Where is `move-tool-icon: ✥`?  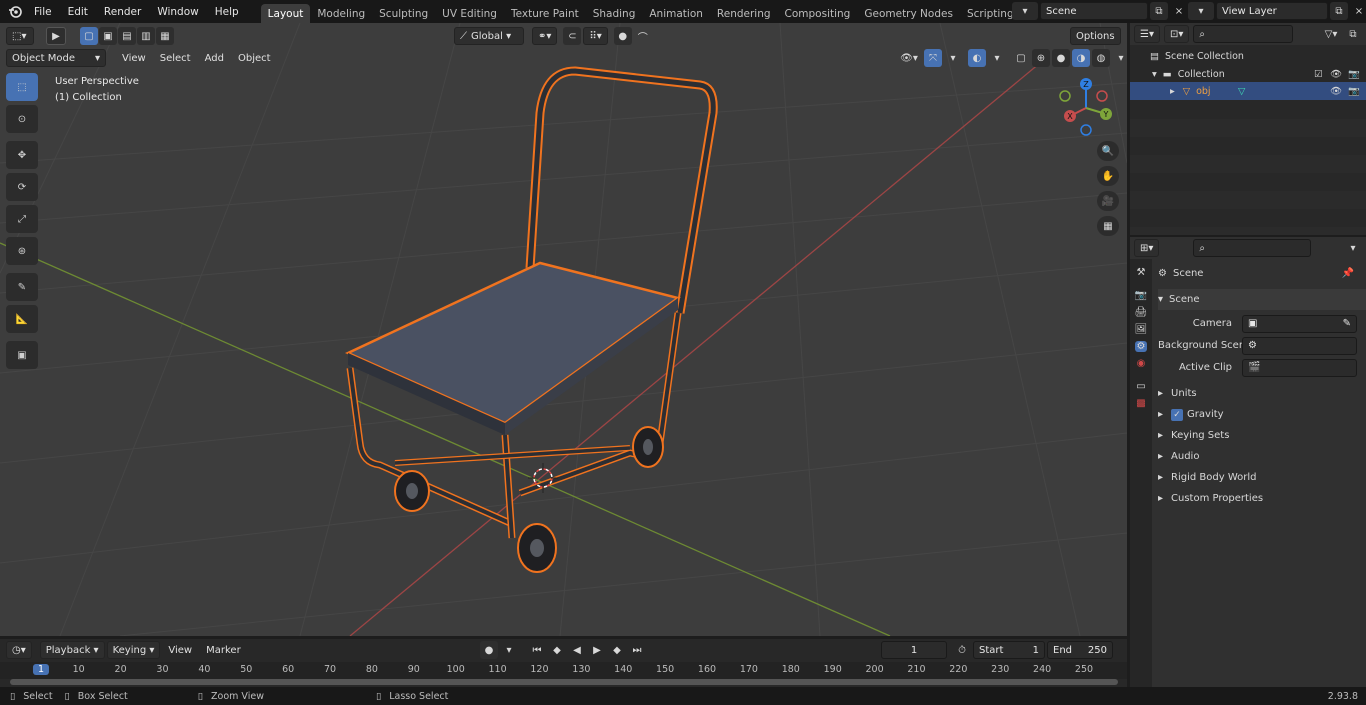
move-tool-icon: ✥ is located at coordinates (22, 155).